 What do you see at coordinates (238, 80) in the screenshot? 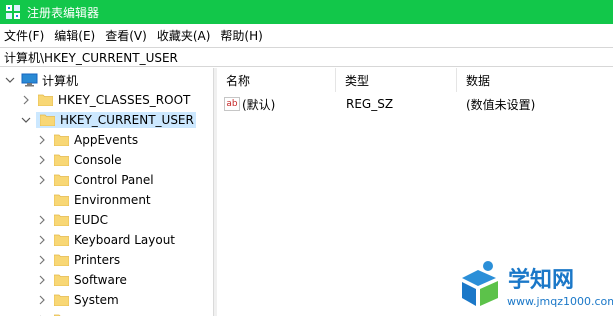
I see `column-header-label: 名称` at bounding box center [238, 80].